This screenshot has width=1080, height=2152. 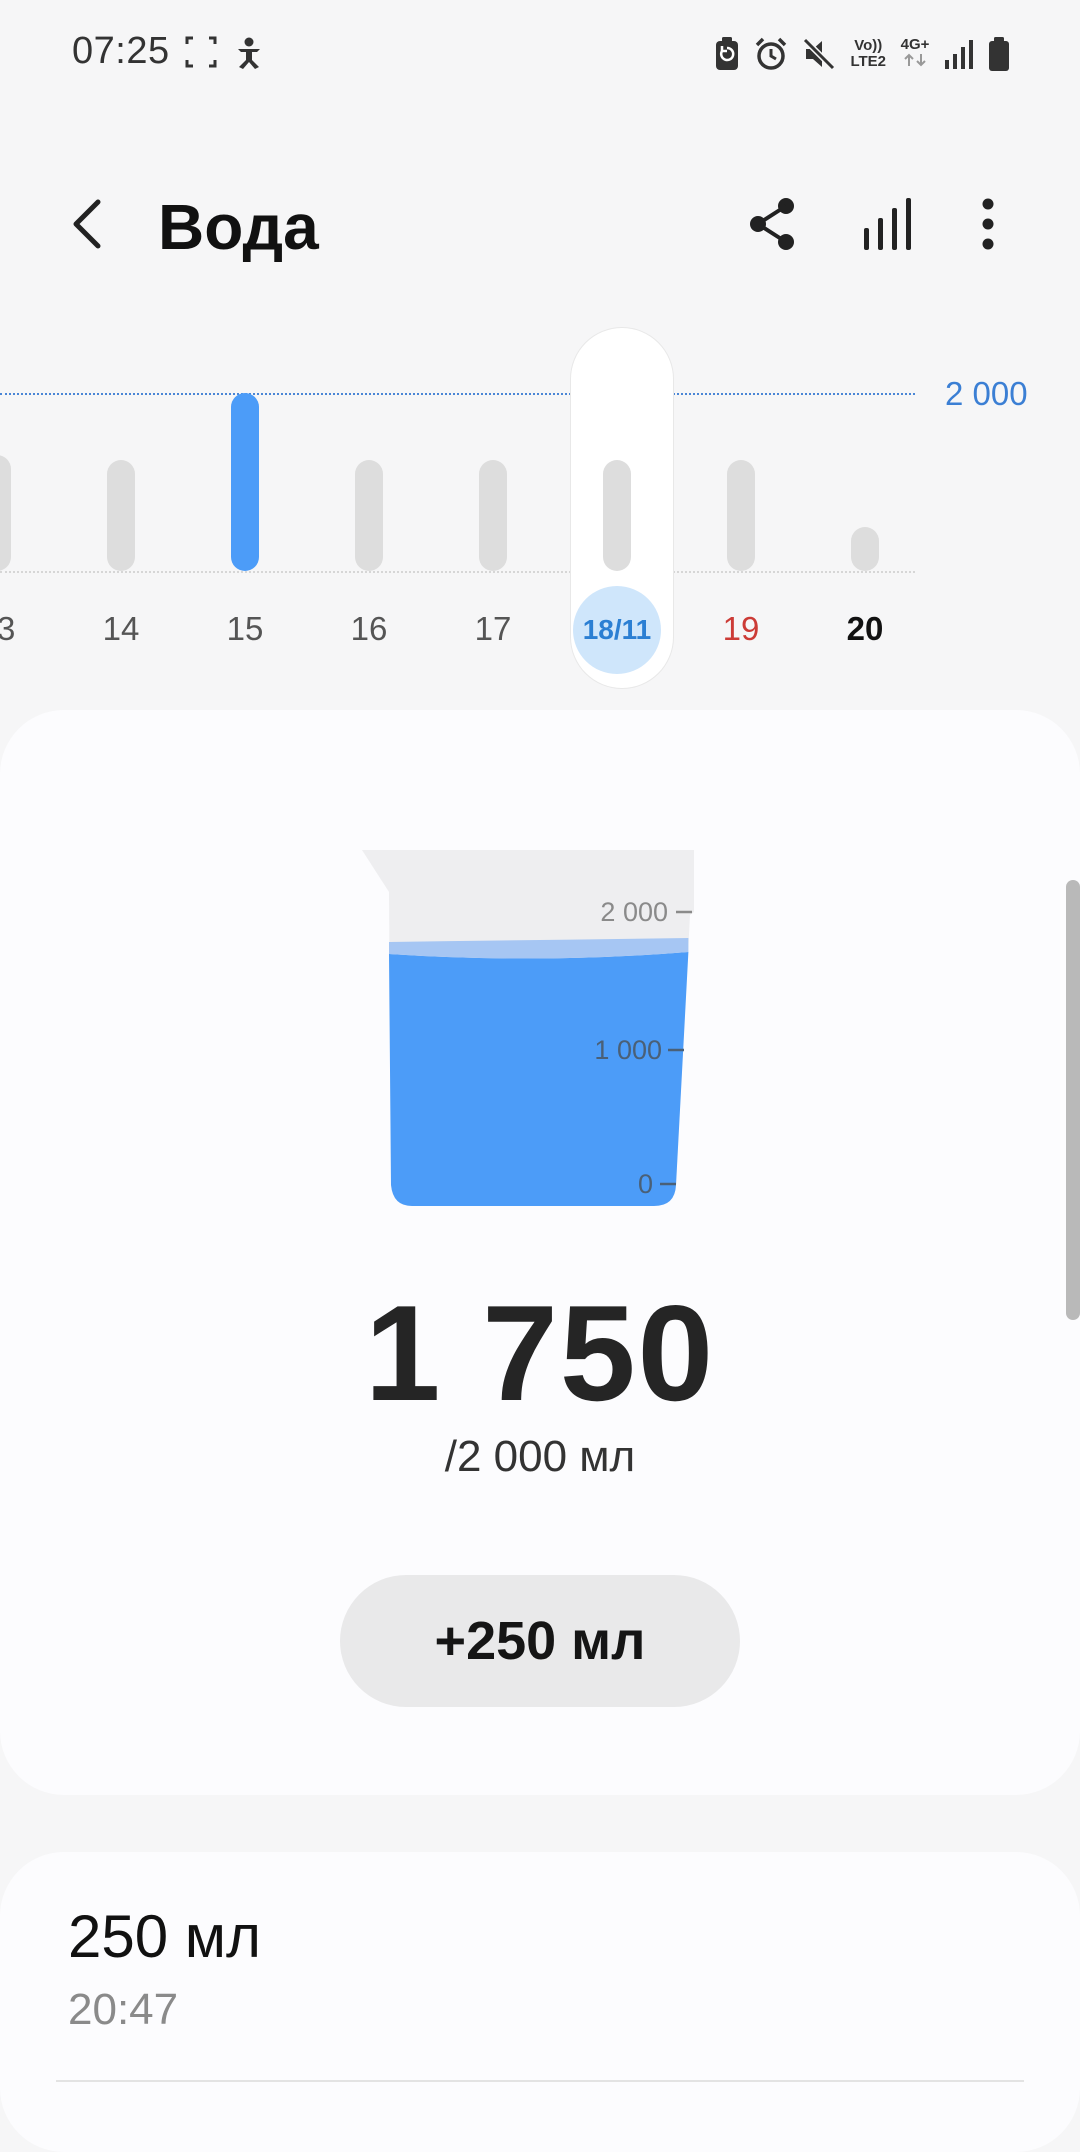 I want to click on intake-log-card: 250 мл 20:47, so click(x=540, y=2002).